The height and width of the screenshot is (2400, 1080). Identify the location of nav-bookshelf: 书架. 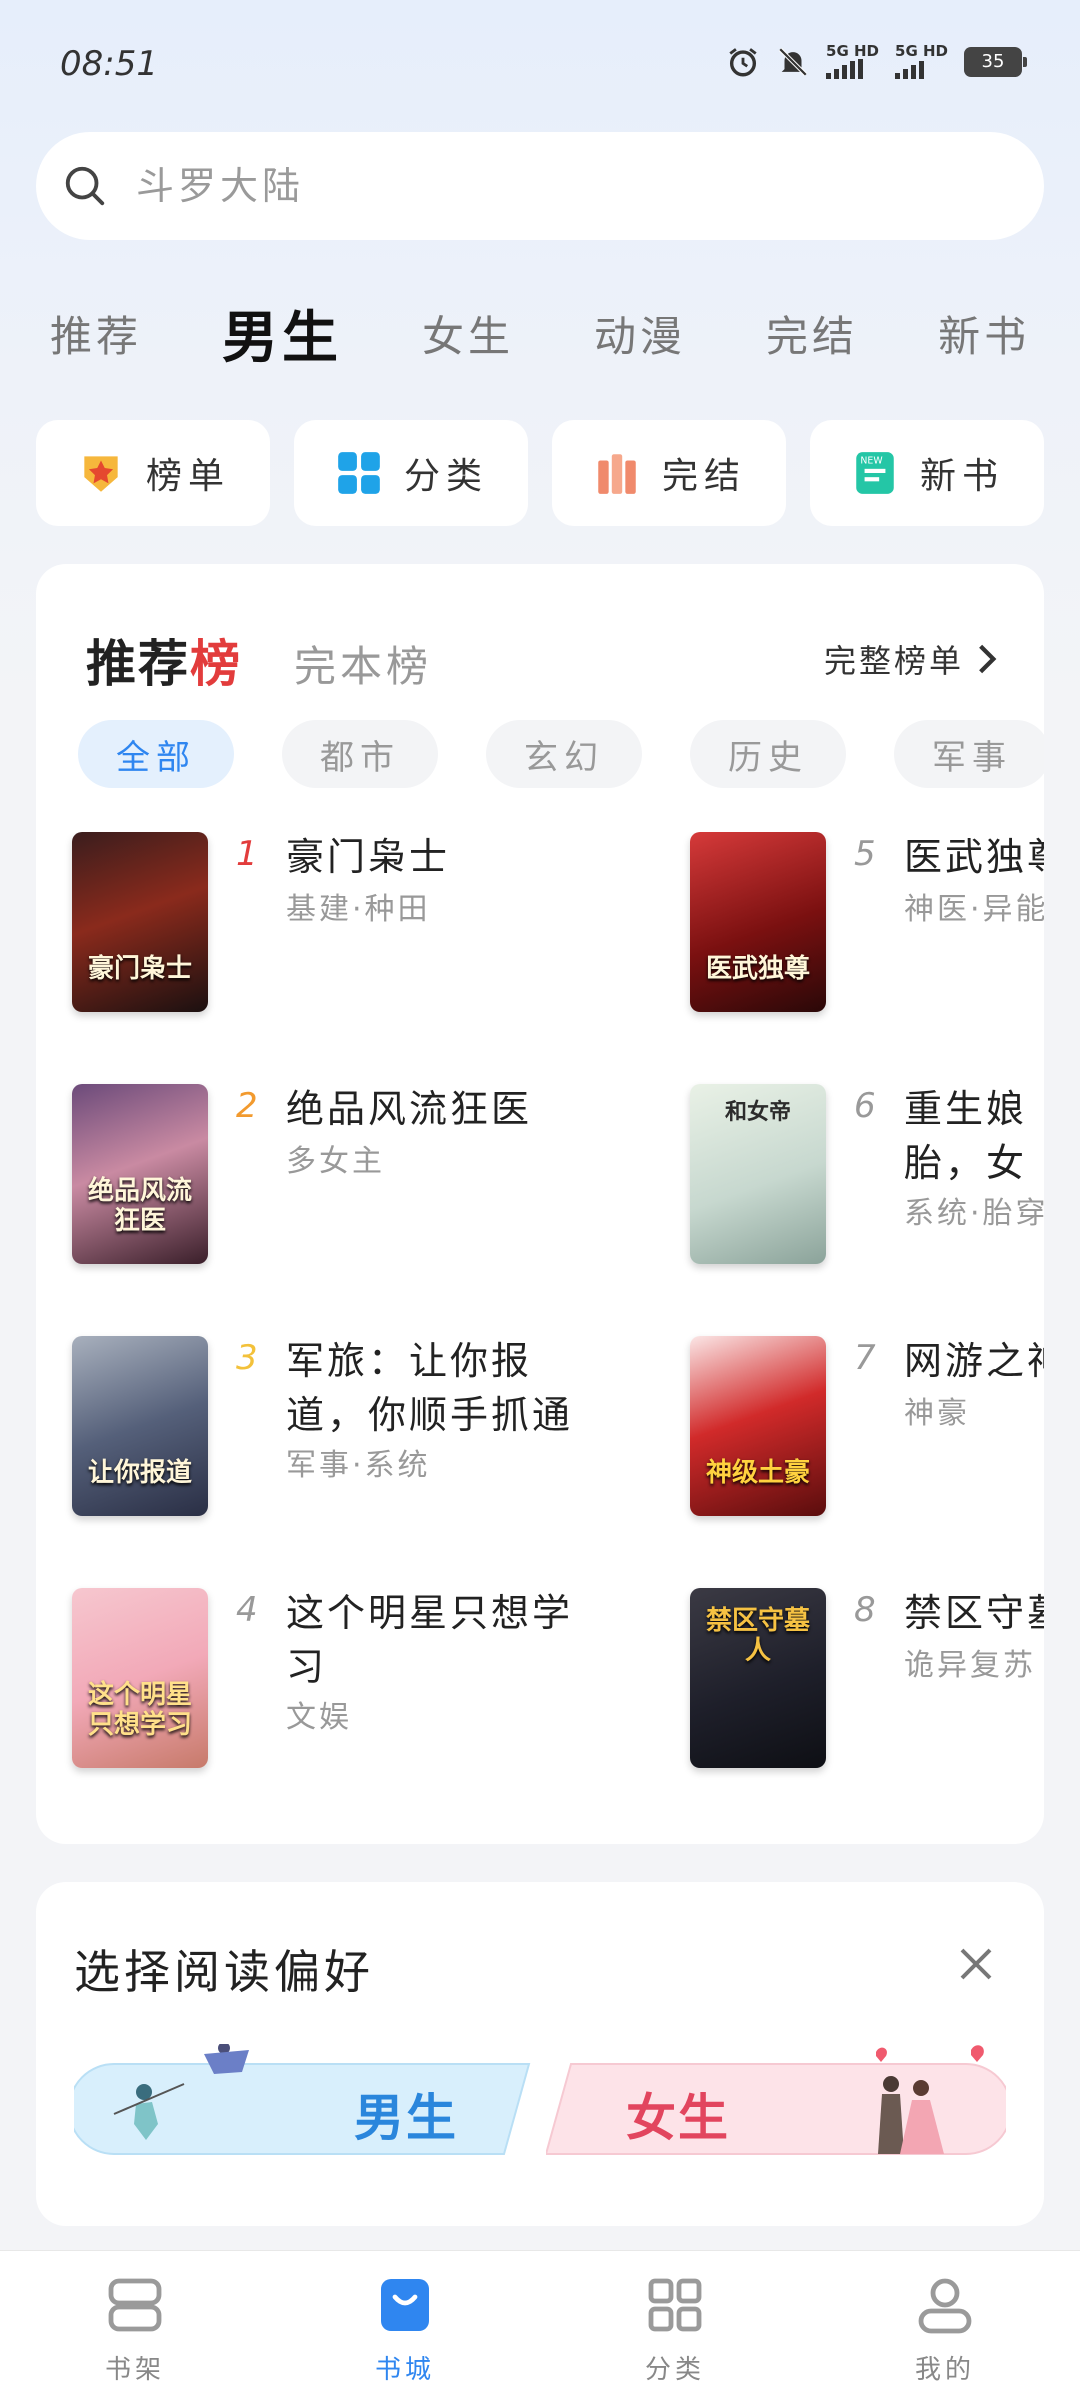
(135, 2325).